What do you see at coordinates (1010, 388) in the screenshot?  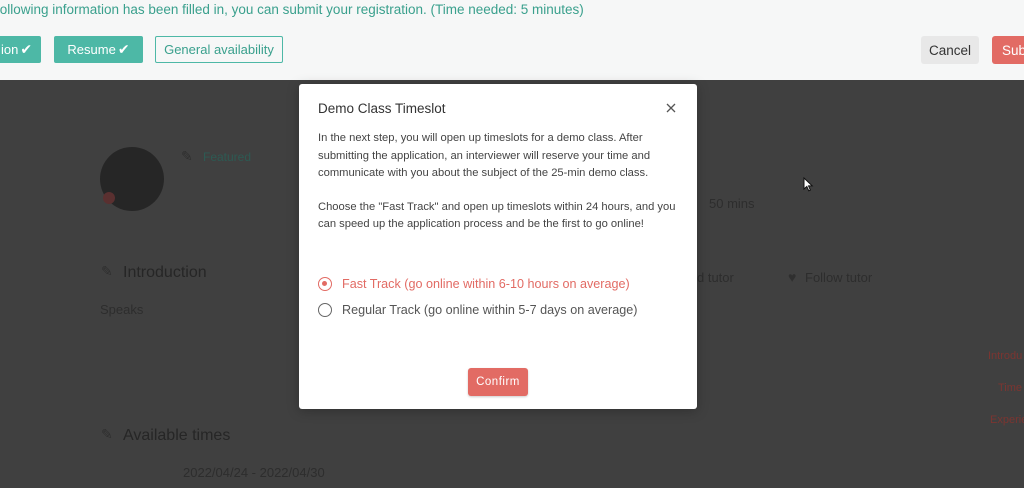 I see `side-nav-times: Time` at bounding box center [1010, 388].